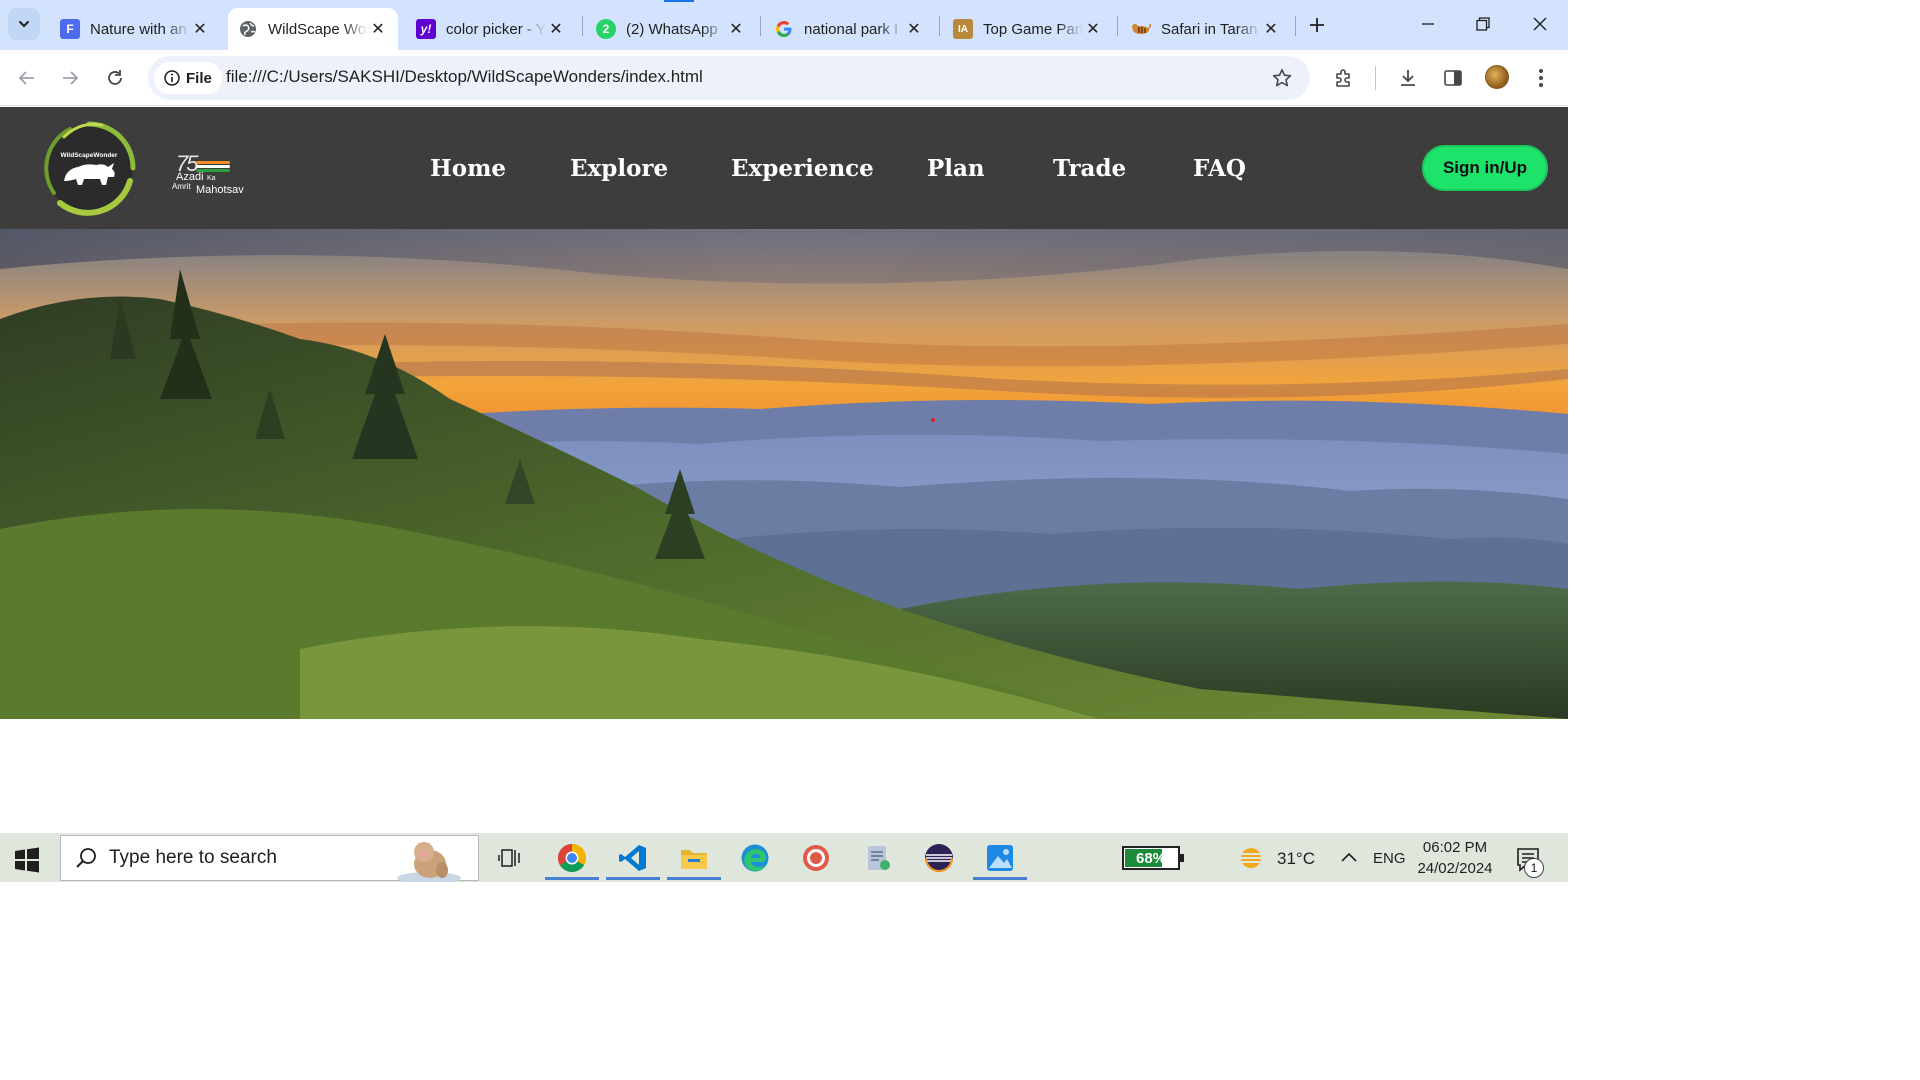  What do you see at coordinates (1296, 859) in the screenshot?
I see `temperature-text: 31°C` at bounding box center [1296, 859].